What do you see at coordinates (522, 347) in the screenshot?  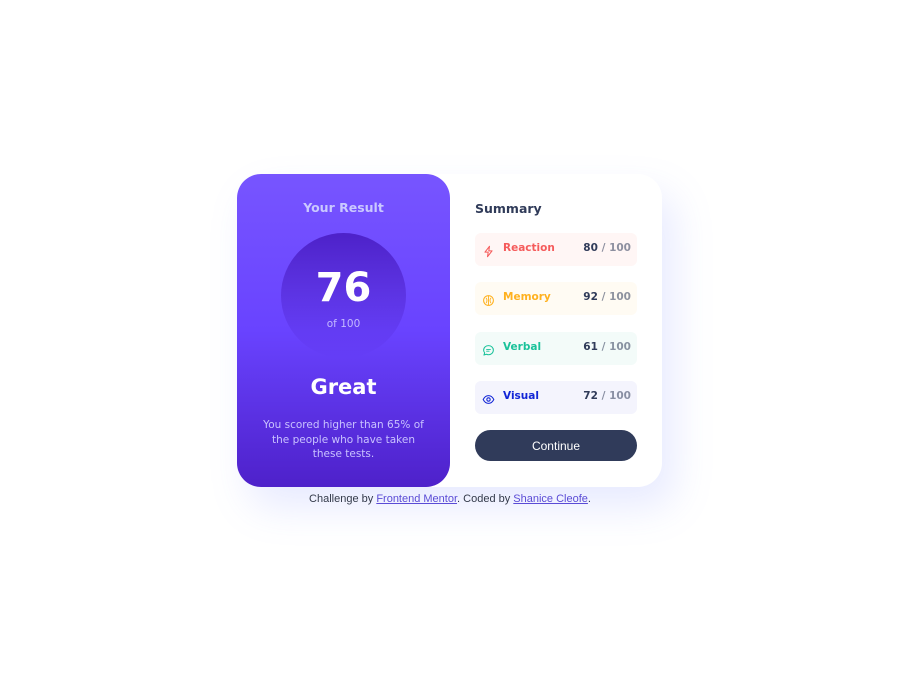 I see `summary-item-label: Verbal` at bounding box center [522, 347].